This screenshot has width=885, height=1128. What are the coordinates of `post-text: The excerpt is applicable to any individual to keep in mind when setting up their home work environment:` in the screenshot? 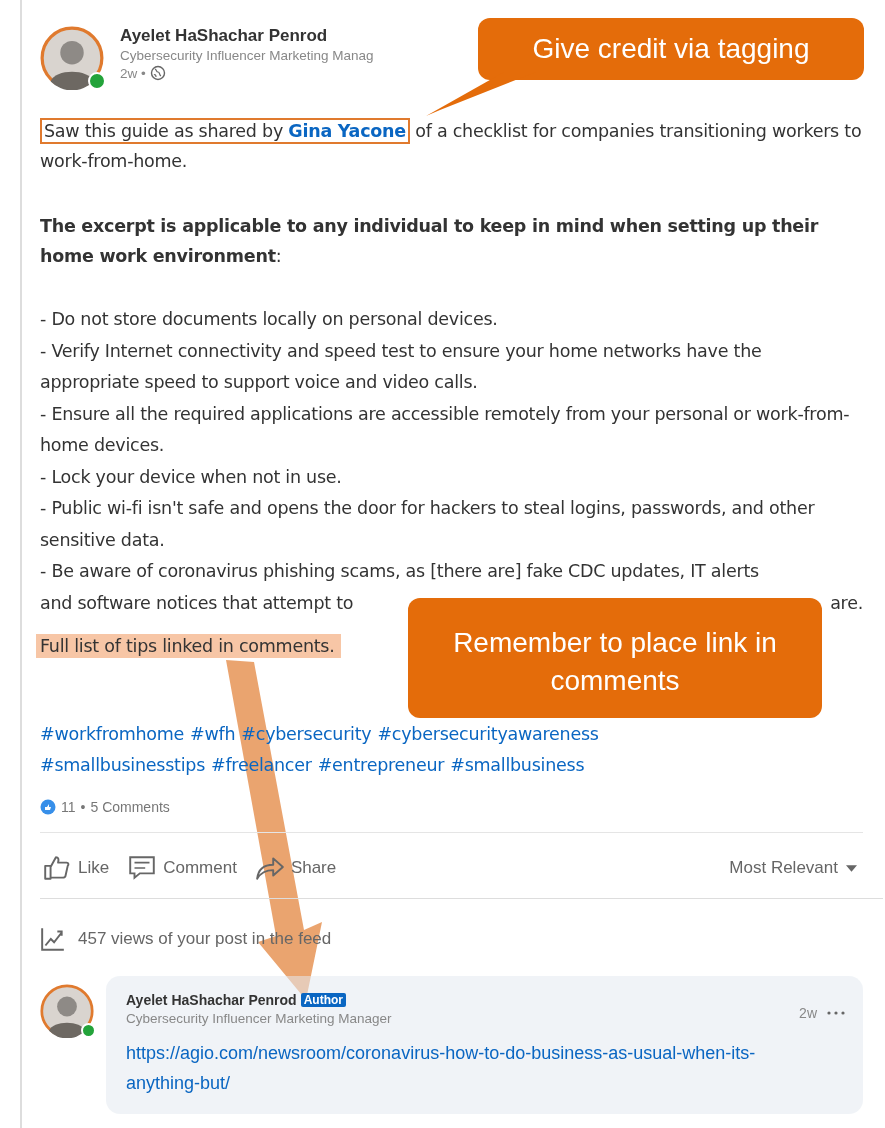 It's located at (430, 241).